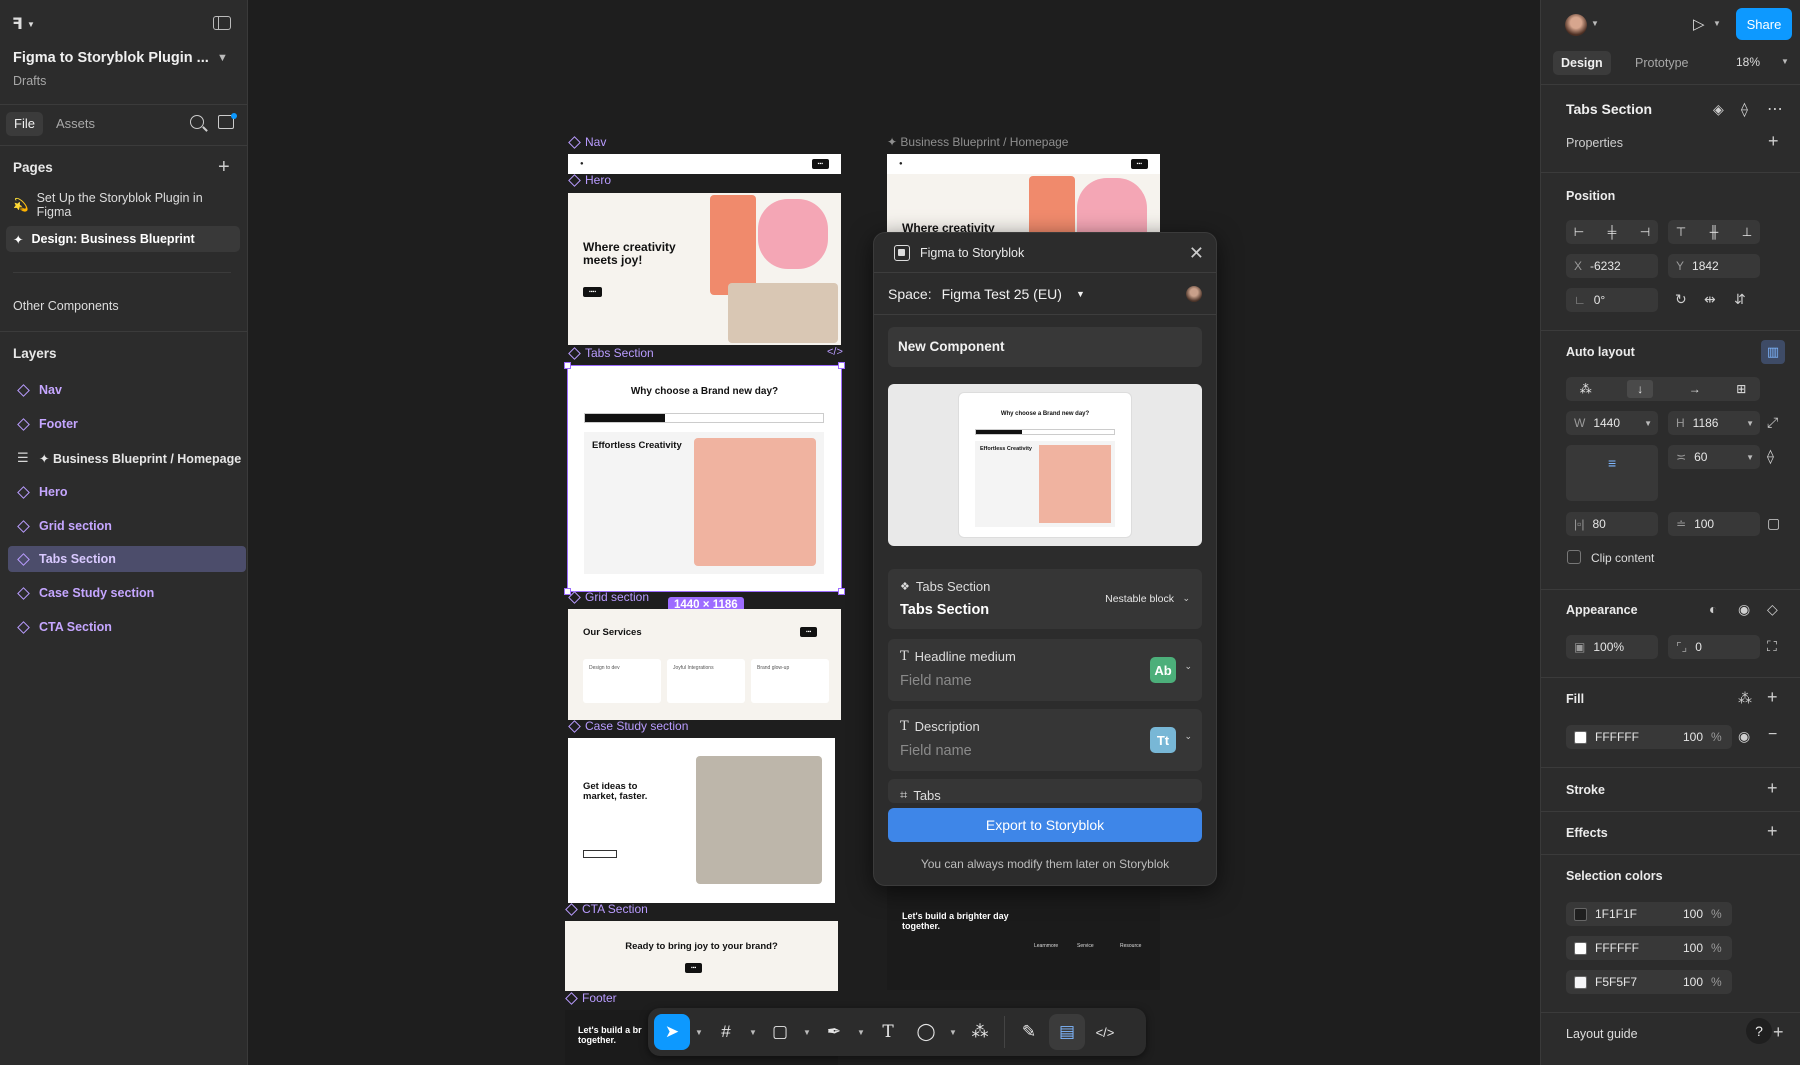 The height and width of the screenshot is (1065, 1800). Describe the element at coordinates (127, 593) in the screenshot. I see `layer-case-study: Case Study section` at that location.